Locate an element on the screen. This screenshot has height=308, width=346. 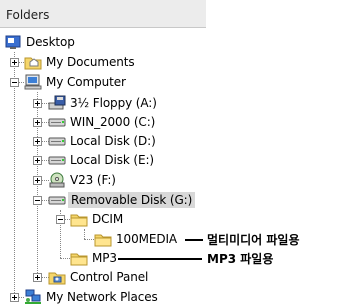
tree-item-label: DCIM is located at coordinates (108, 219).